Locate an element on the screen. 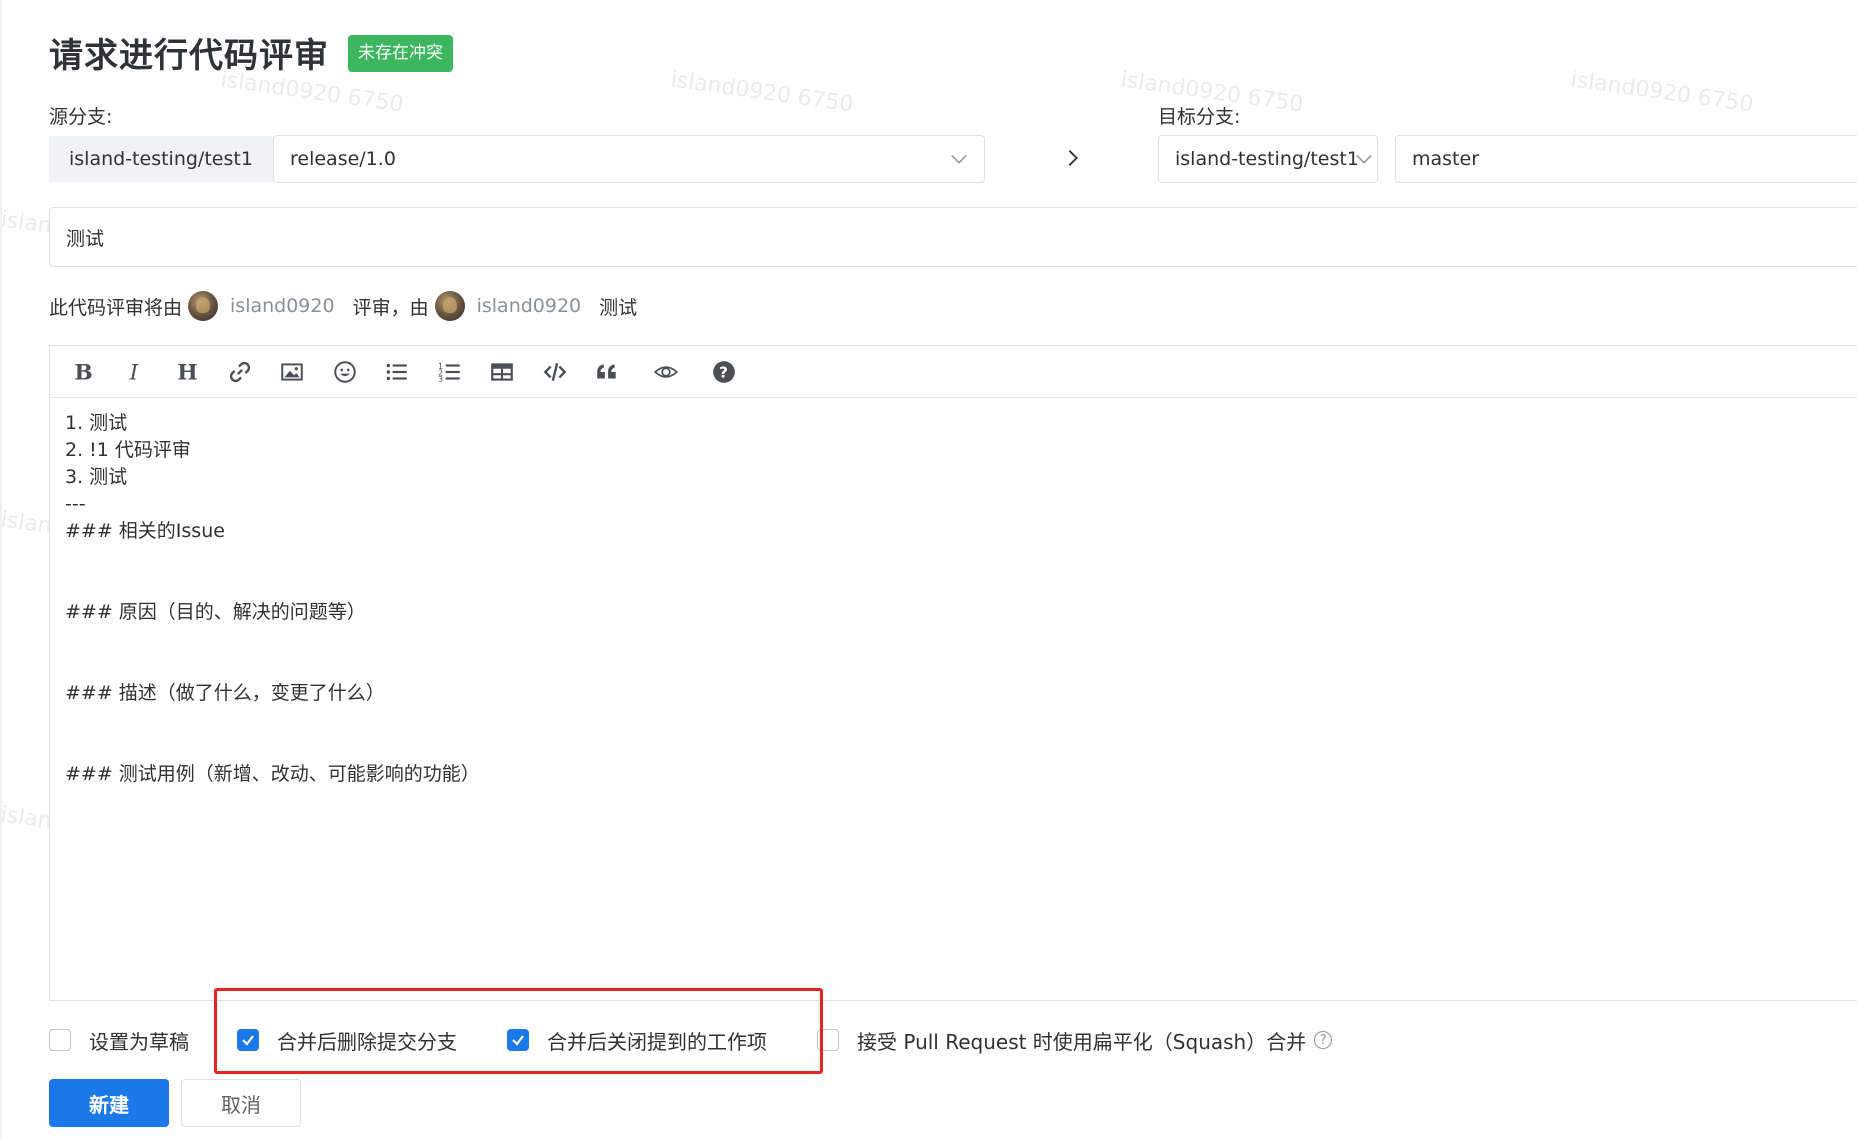  table-icon is located at coordinates (502, 372).